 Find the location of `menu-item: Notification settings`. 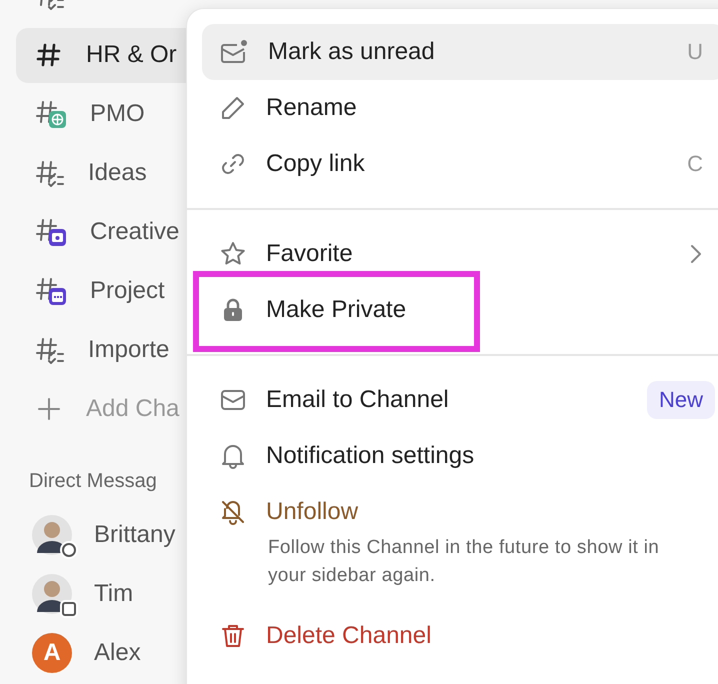

menu-item: Notification settings is located at coordinates (460, 456).